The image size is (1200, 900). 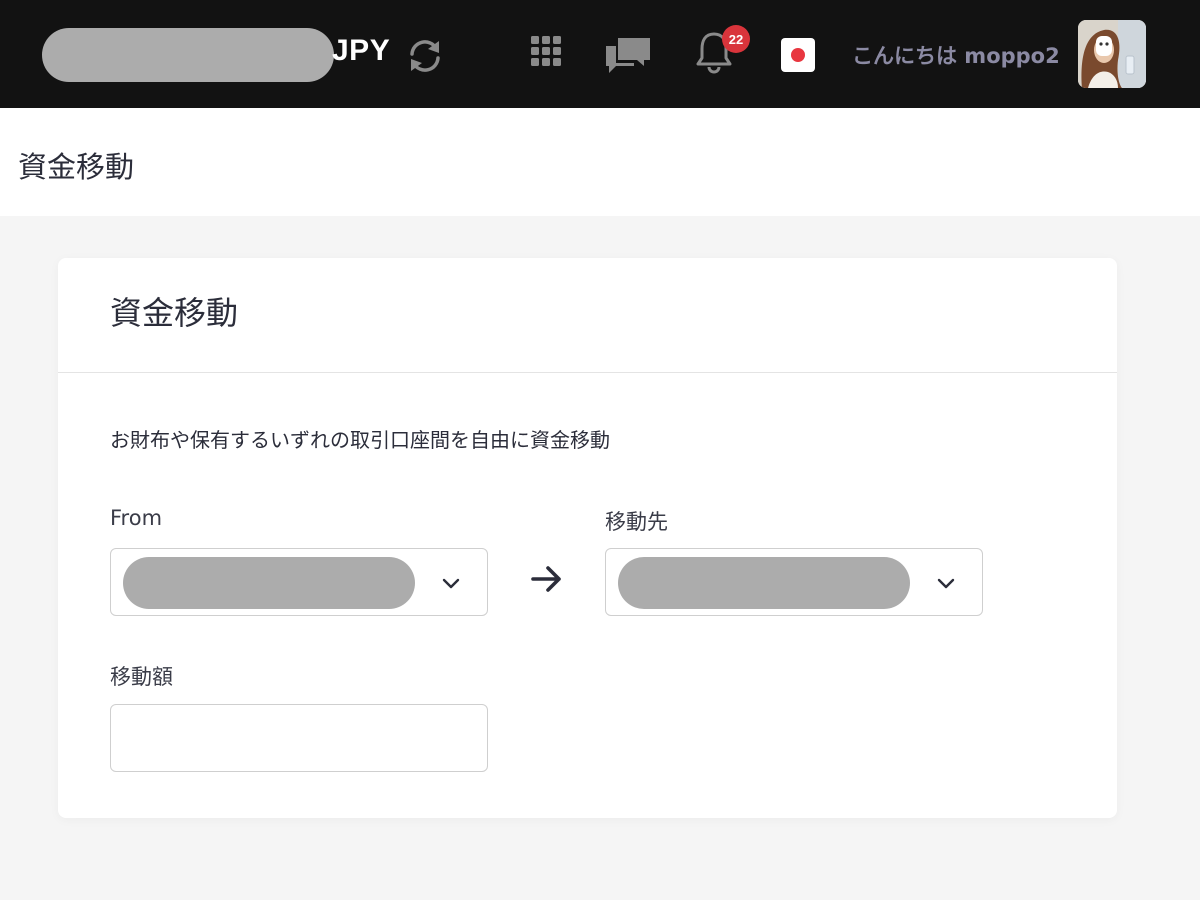 What do you see at coordinates (600, 162) in the screenshot?
I see `page-header: 資金移動` at bounding box center [600, 162].